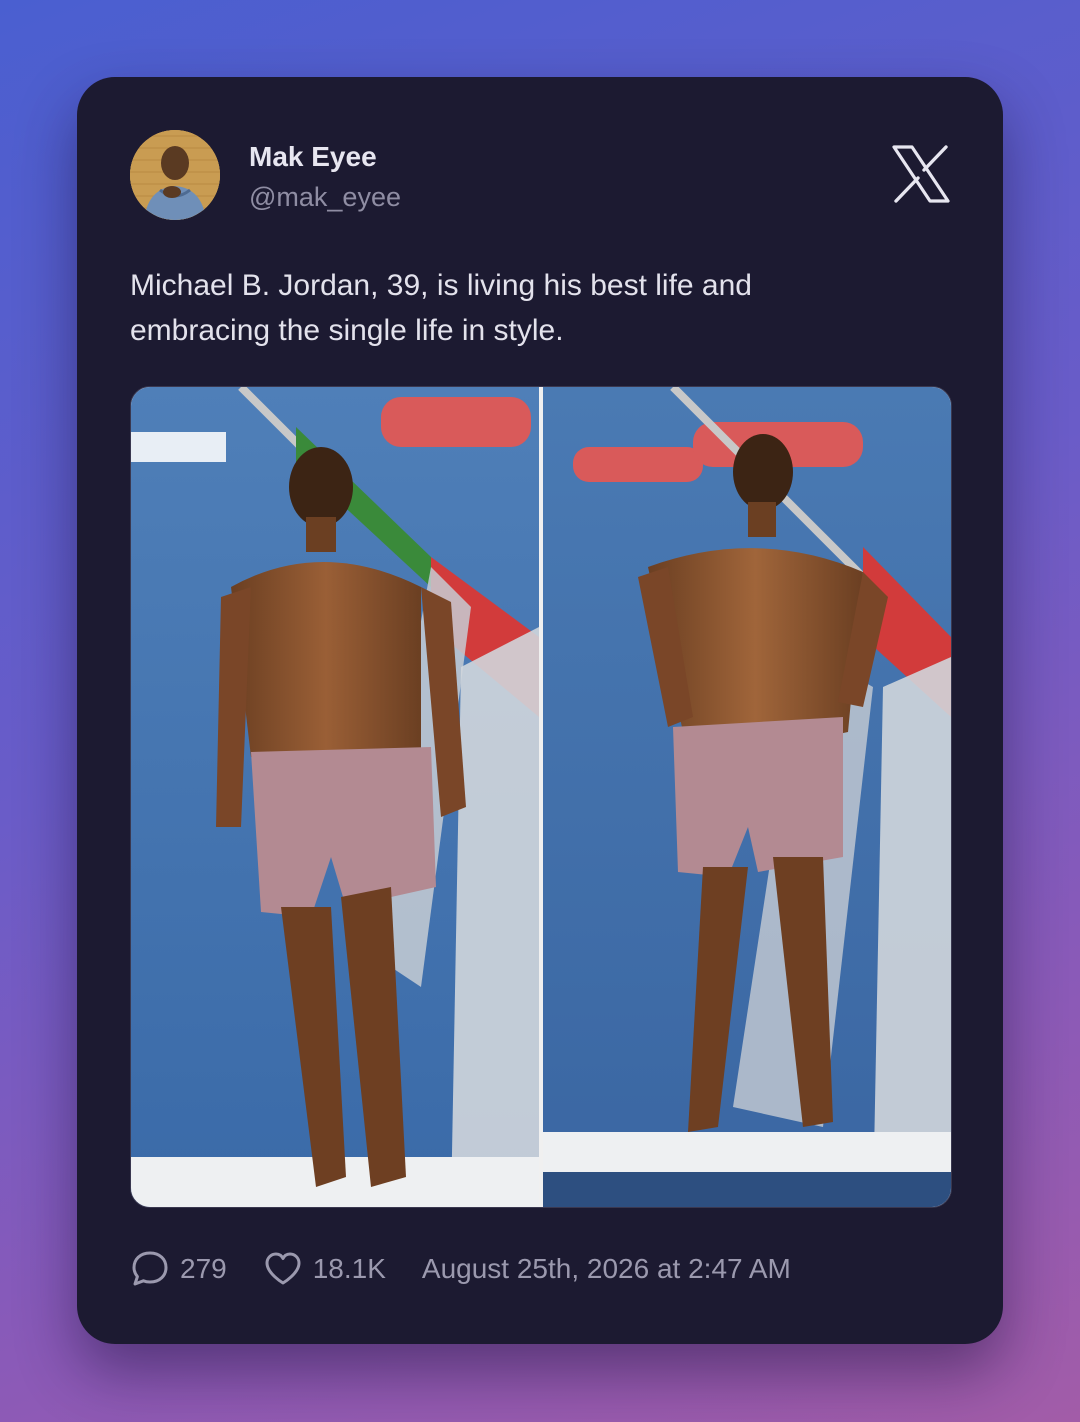 This screenshot has height=1422, width=1080. What do you see at coordinates (283, 1269) in the screenshot?
I see `heart-icon` at bounding box center [283, 1269].